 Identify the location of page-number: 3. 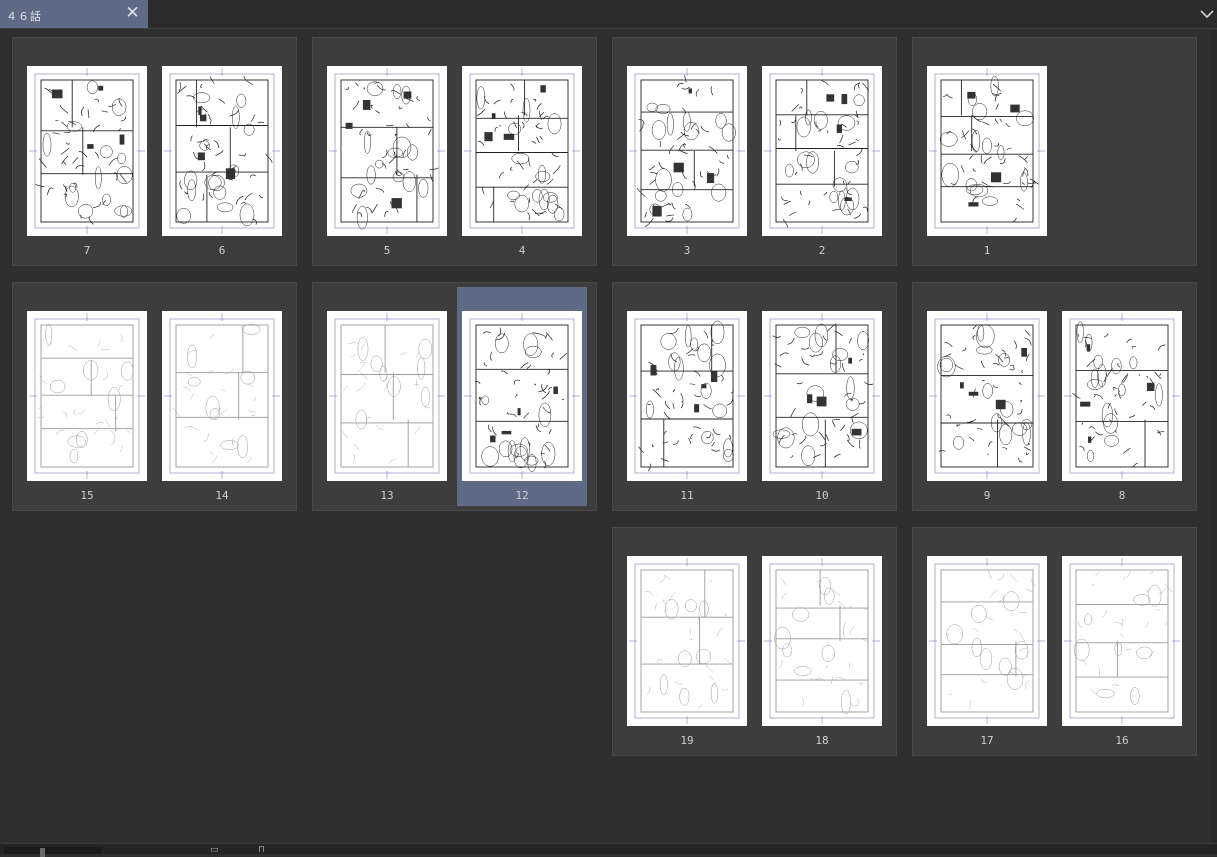
(687, 250).